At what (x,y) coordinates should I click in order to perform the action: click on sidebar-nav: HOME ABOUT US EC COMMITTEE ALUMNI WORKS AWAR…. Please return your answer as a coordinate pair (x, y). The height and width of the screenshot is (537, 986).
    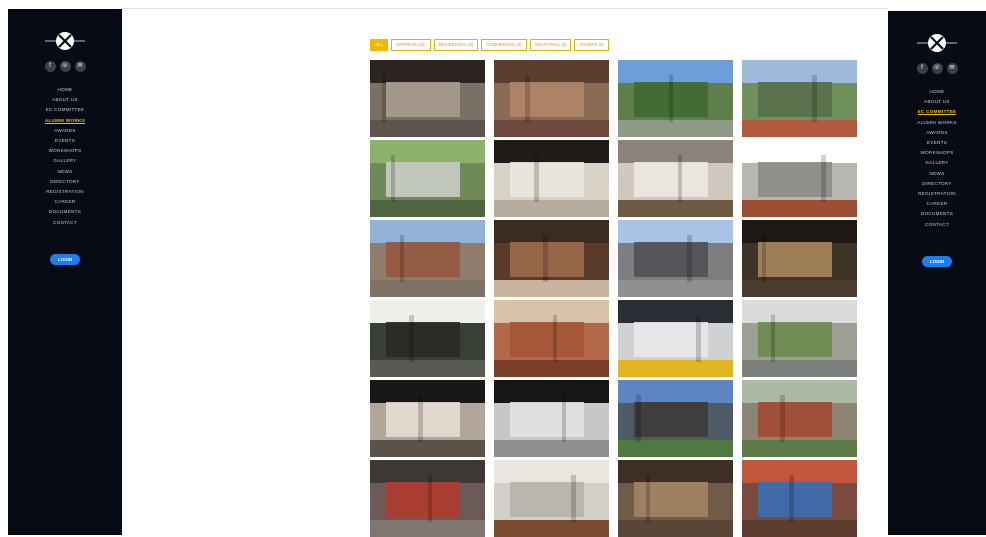
    Looking at the image, I should click on (65, 156).